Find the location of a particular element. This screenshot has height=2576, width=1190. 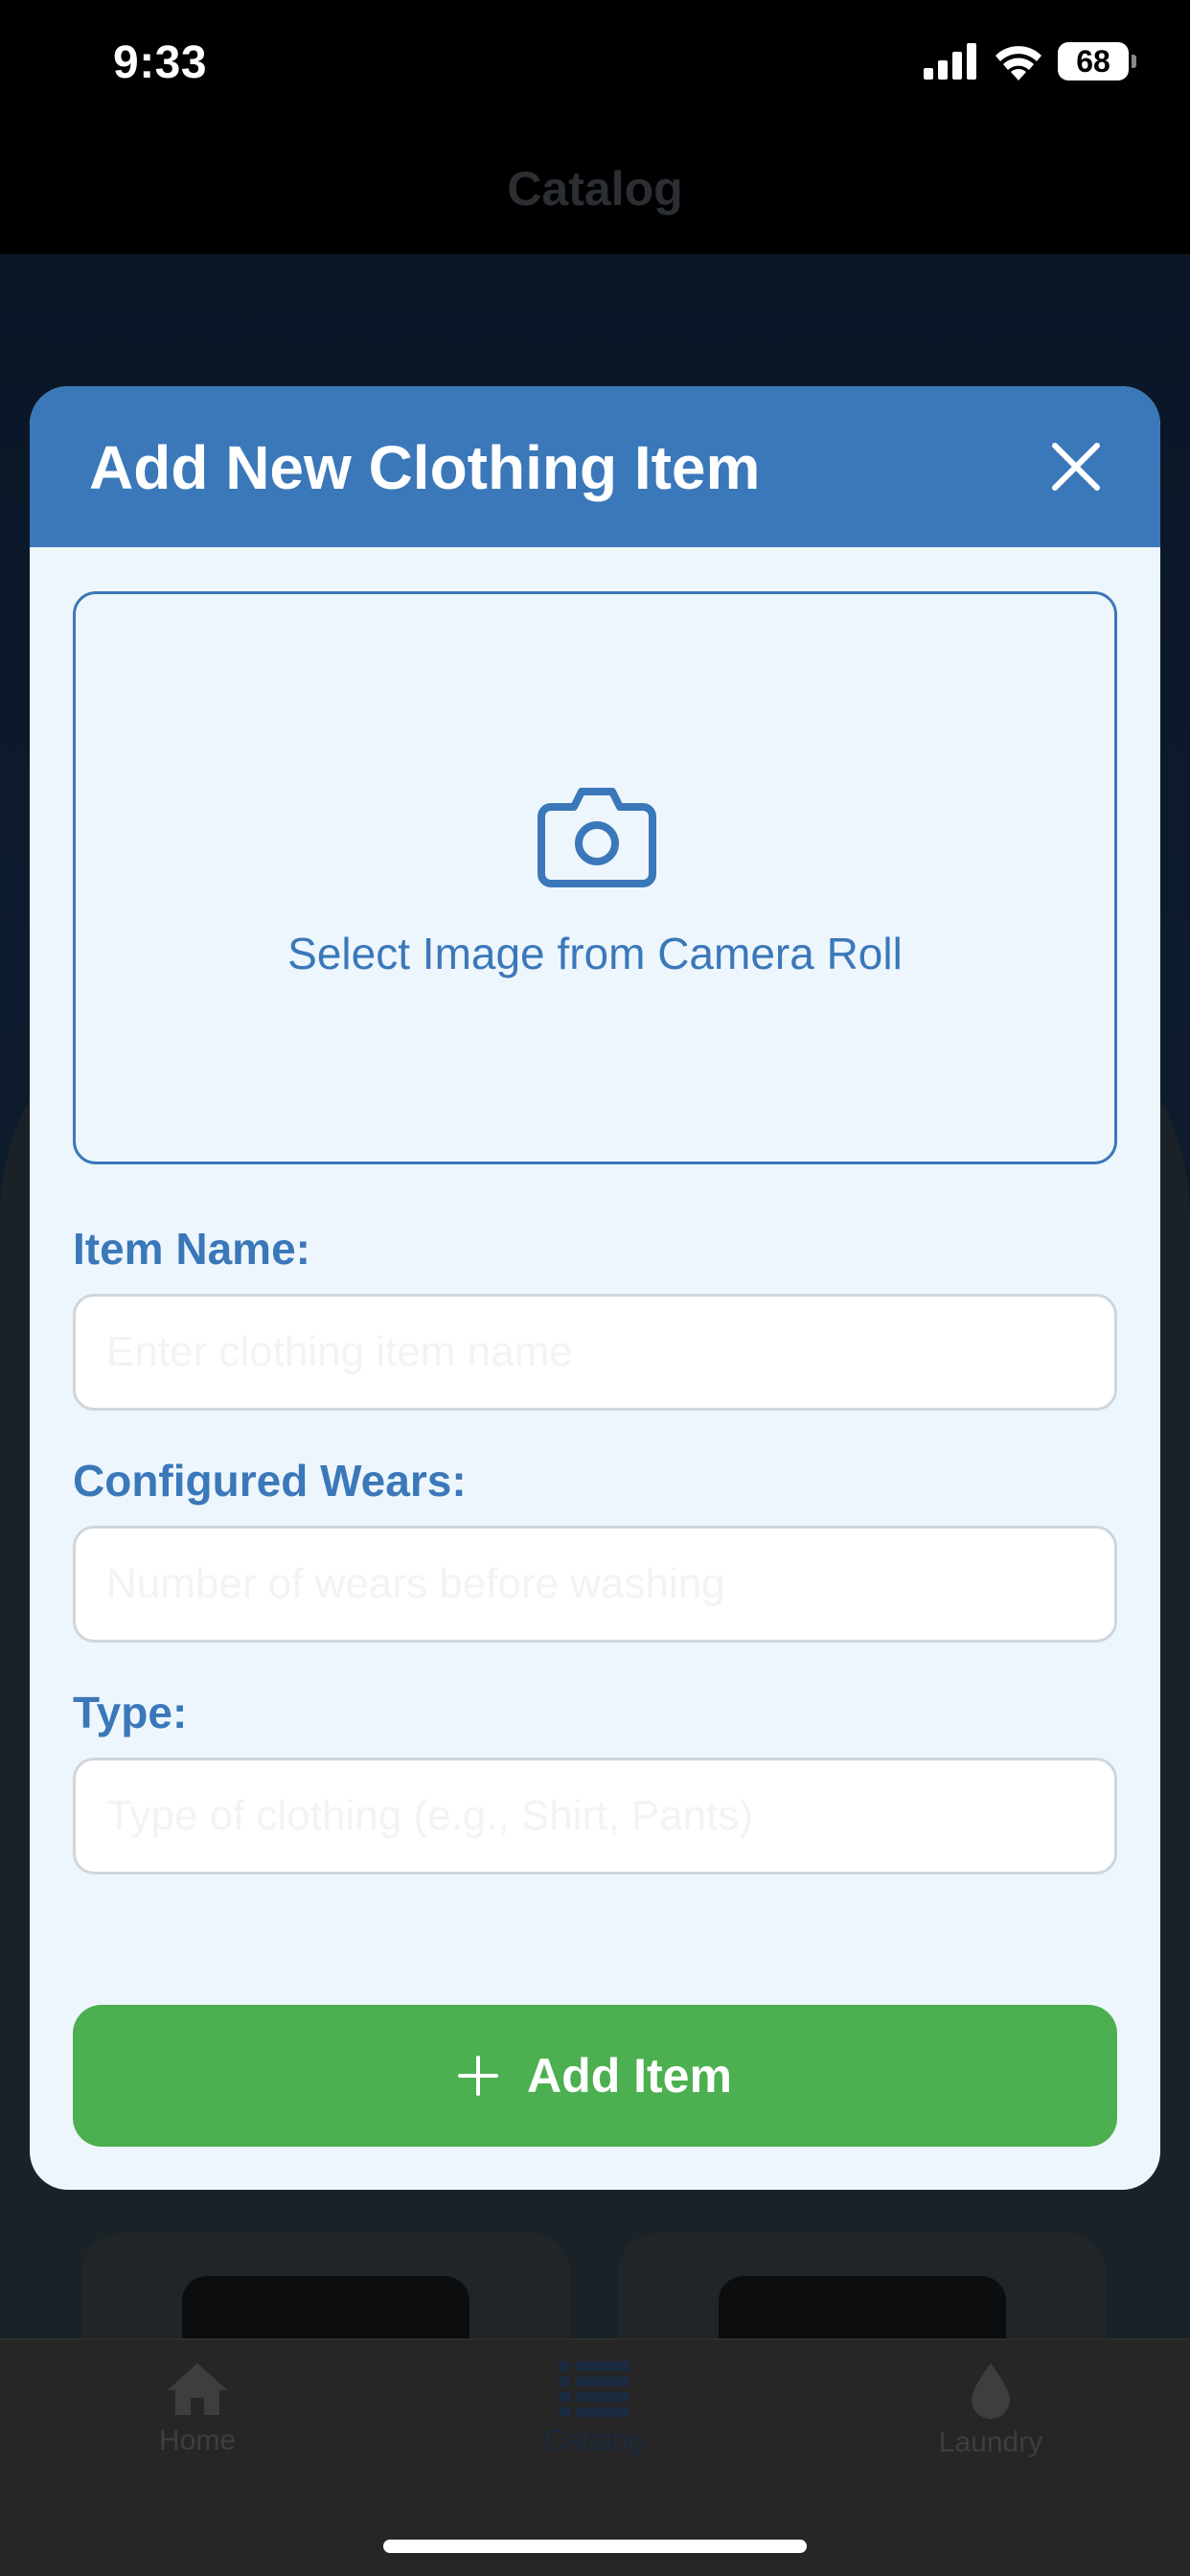

status-bar: 9:33 68 is located at coordinates (595, 67).